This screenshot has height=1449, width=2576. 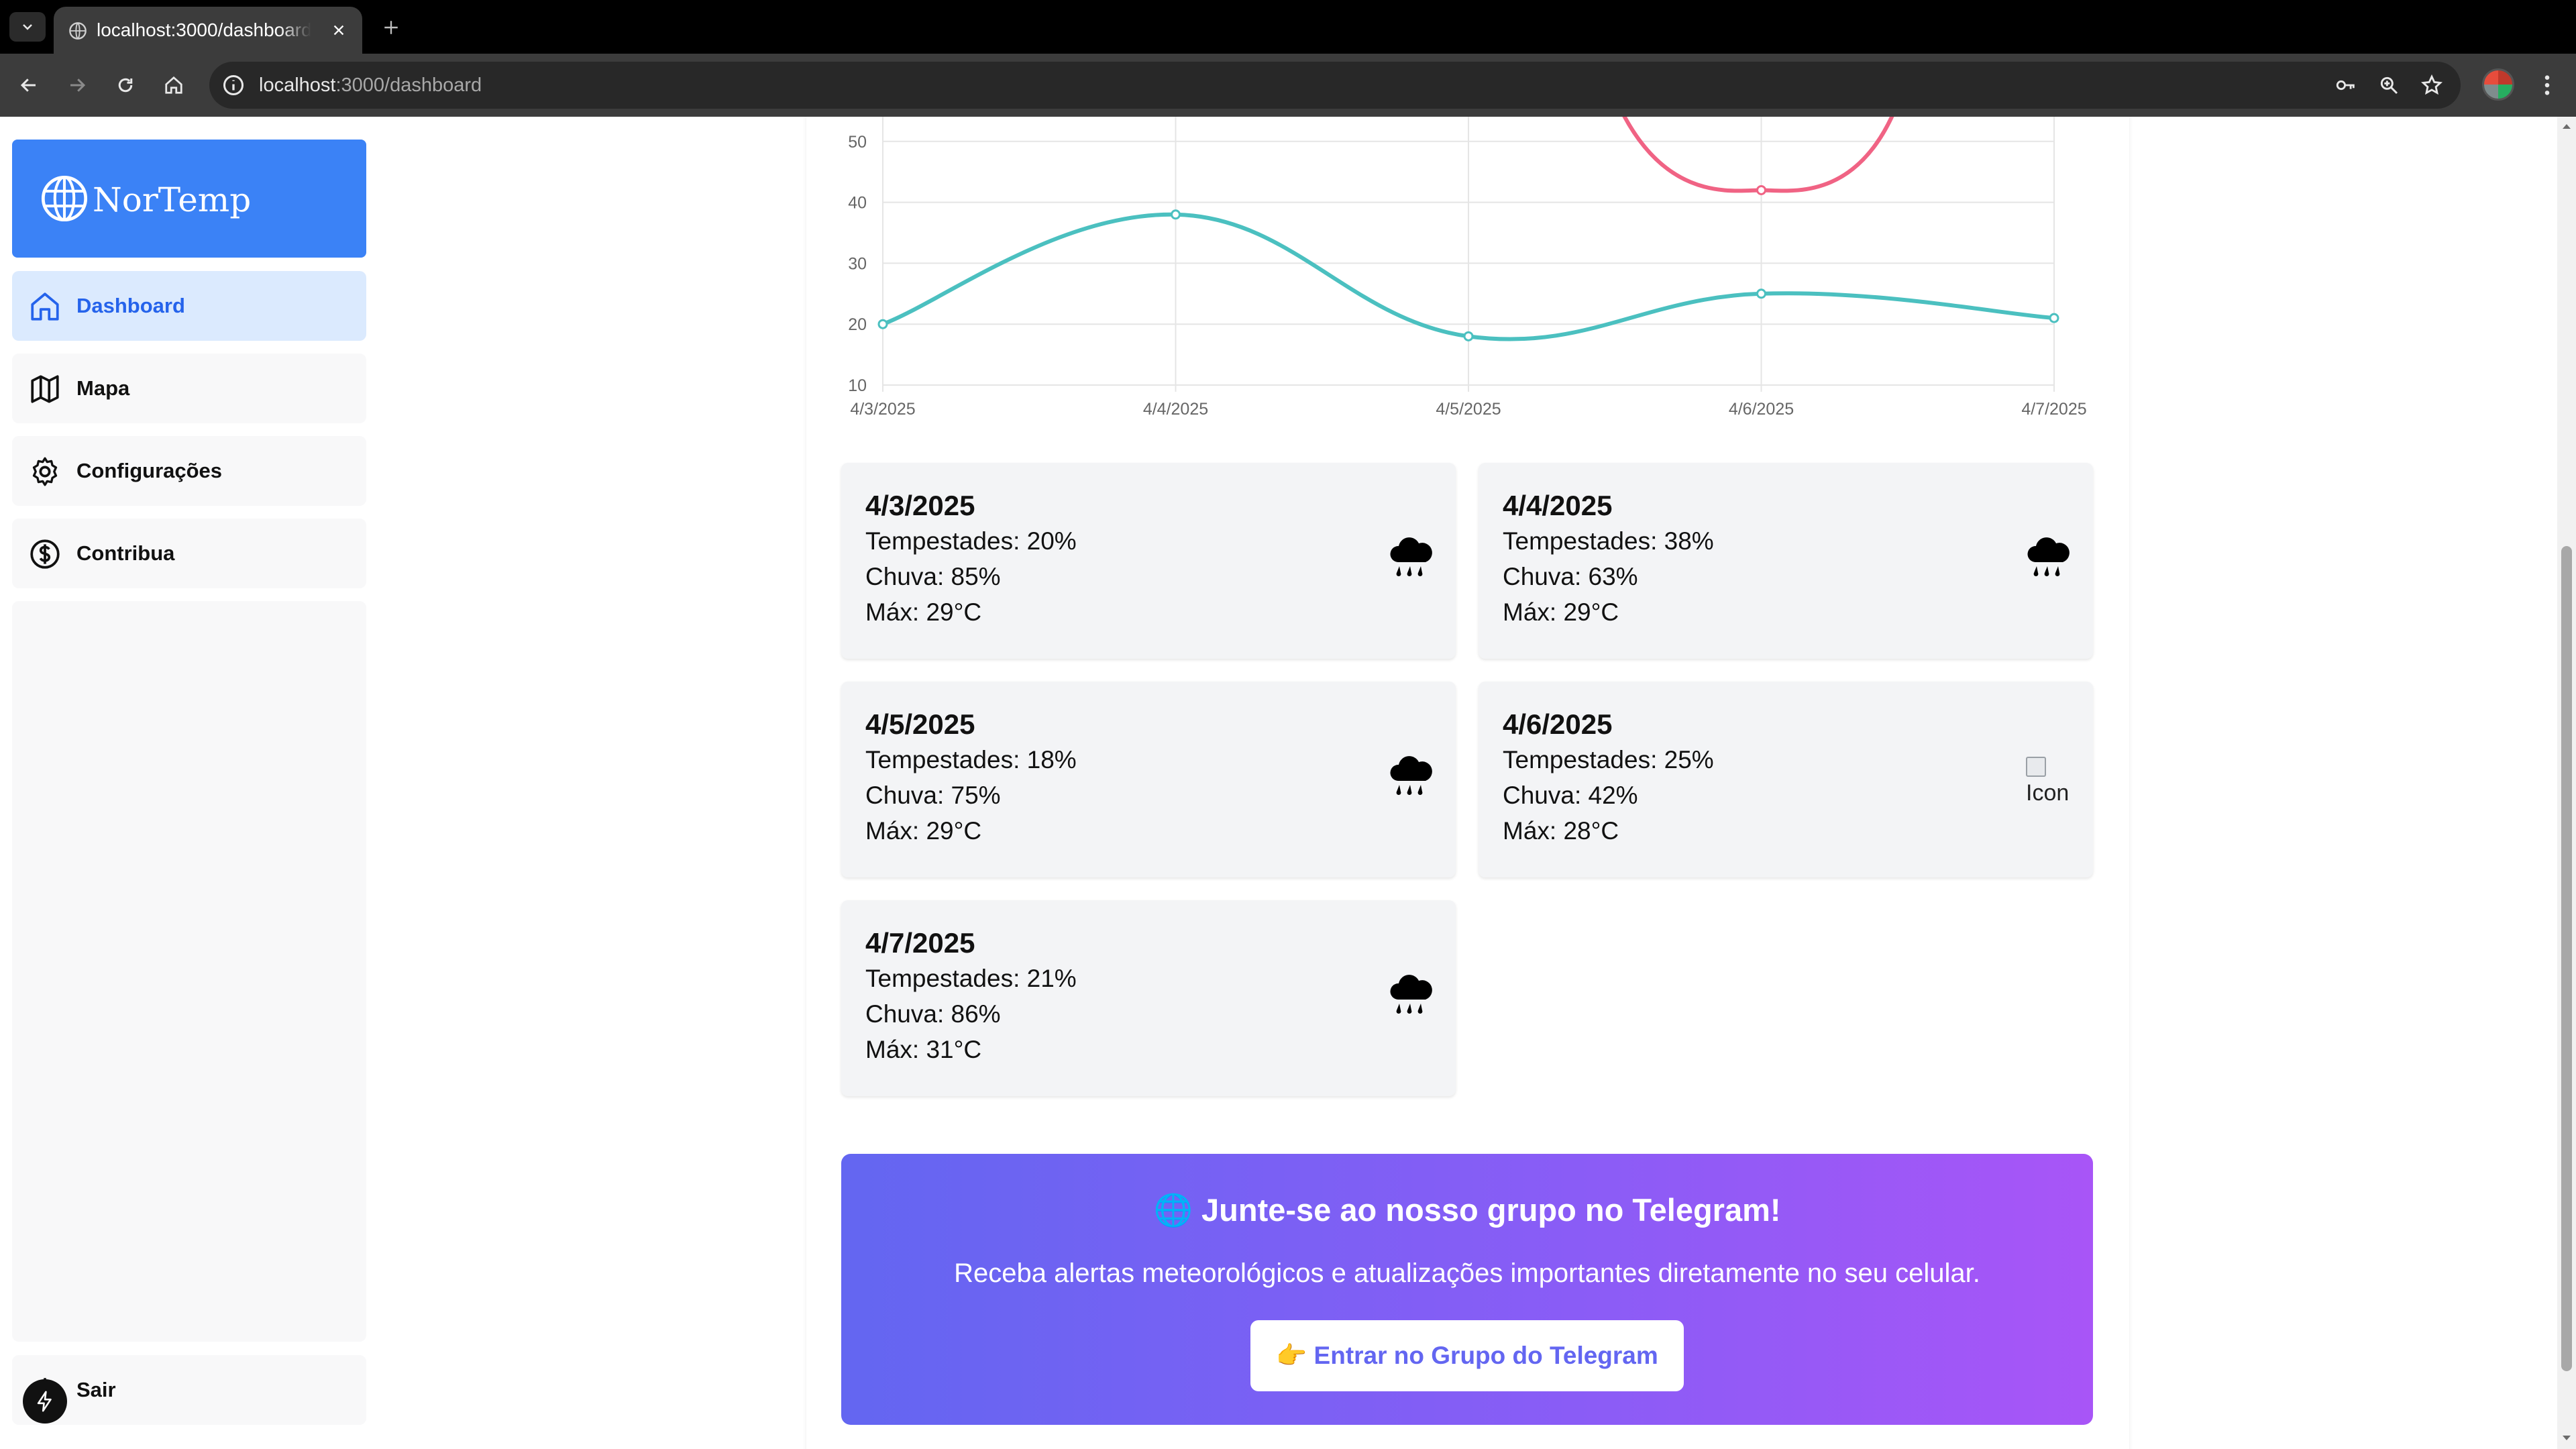 What do you see at coordinates (45, 471) in the screenshot?
I see `gear-icon` at bounding box center [45, 471].